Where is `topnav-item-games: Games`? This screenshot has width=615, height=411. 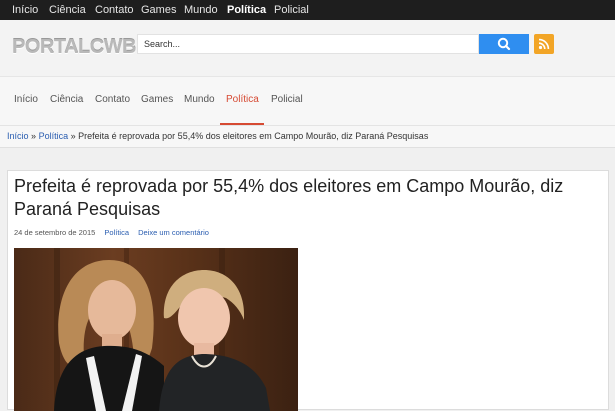 topnav-item-games: Games is located at coordinates (158, 10).